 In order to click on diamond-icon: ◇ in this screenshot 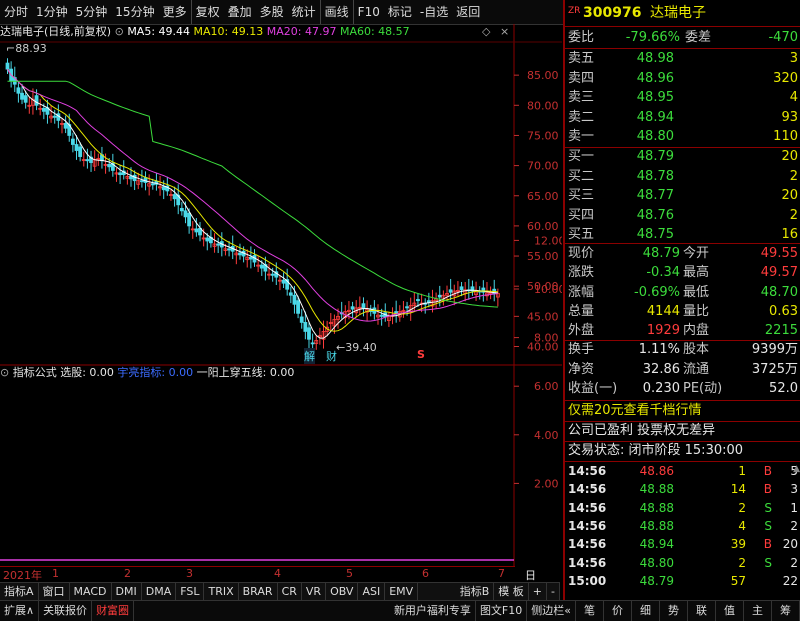, I will do `click(486, 32)`.